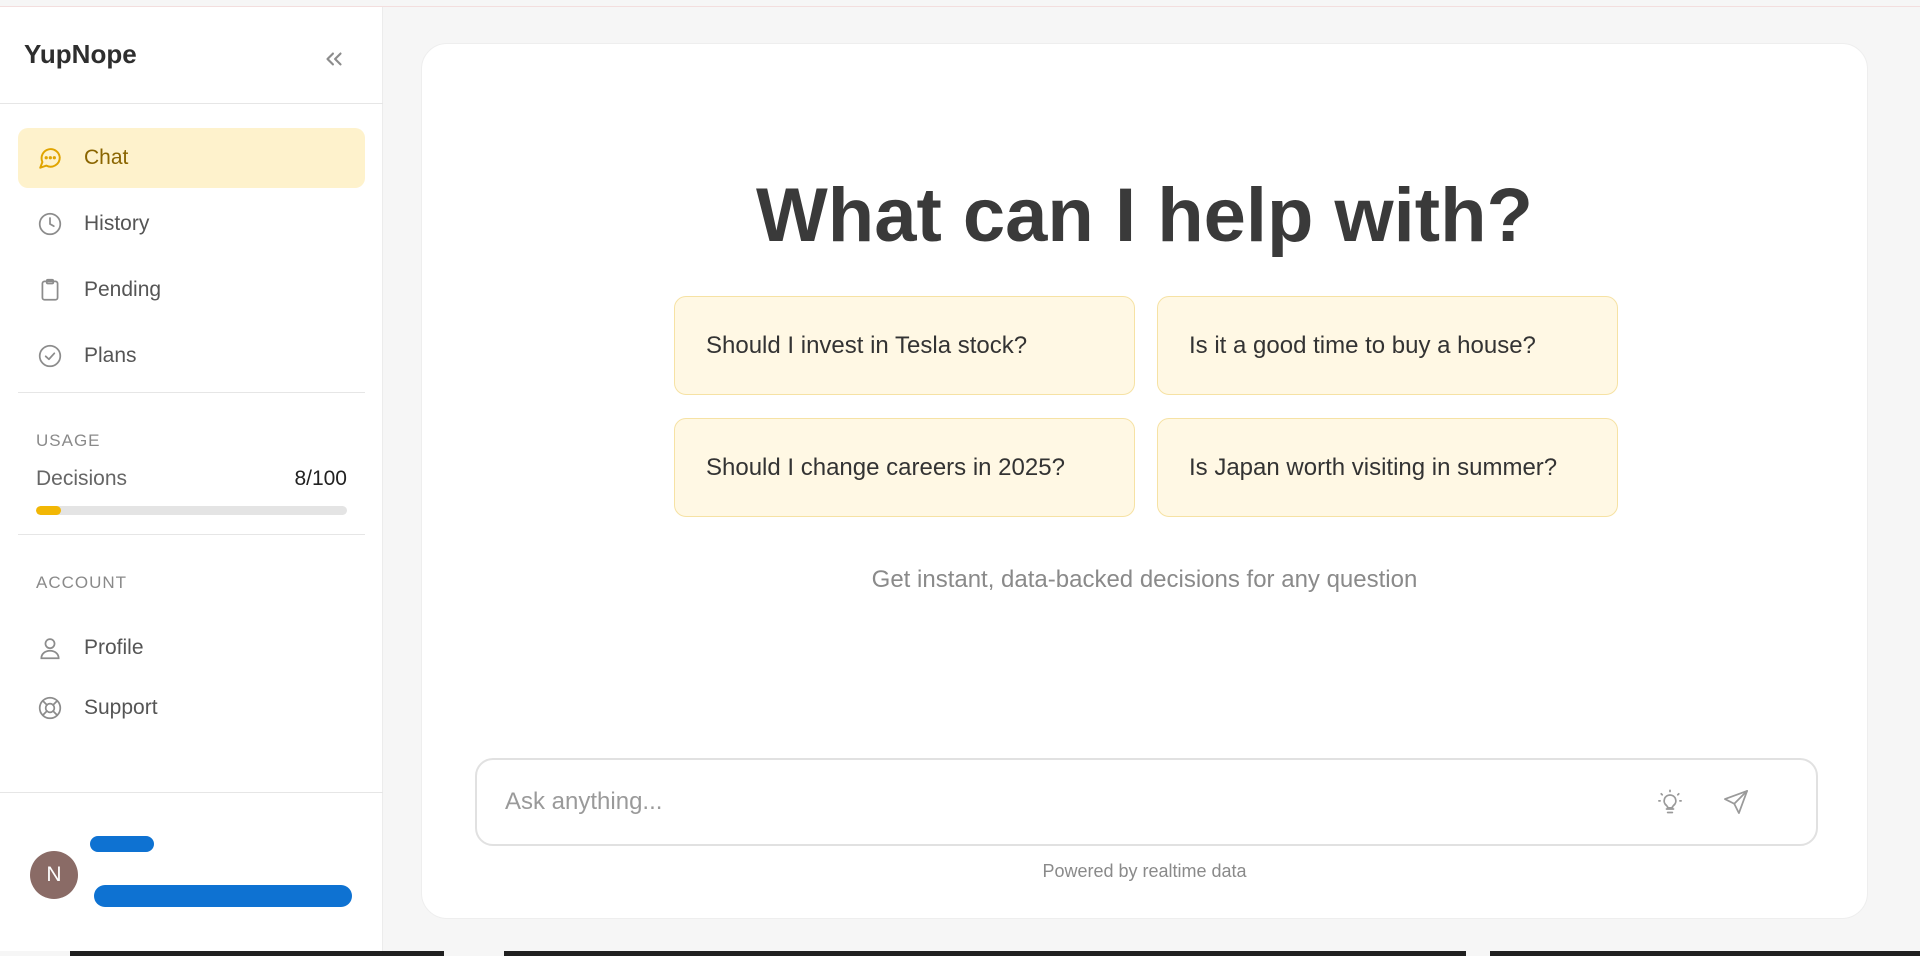  Describe the element at coordinates (117, 223) in the screenshot. I see `sidebar-item-label: History` at that location.